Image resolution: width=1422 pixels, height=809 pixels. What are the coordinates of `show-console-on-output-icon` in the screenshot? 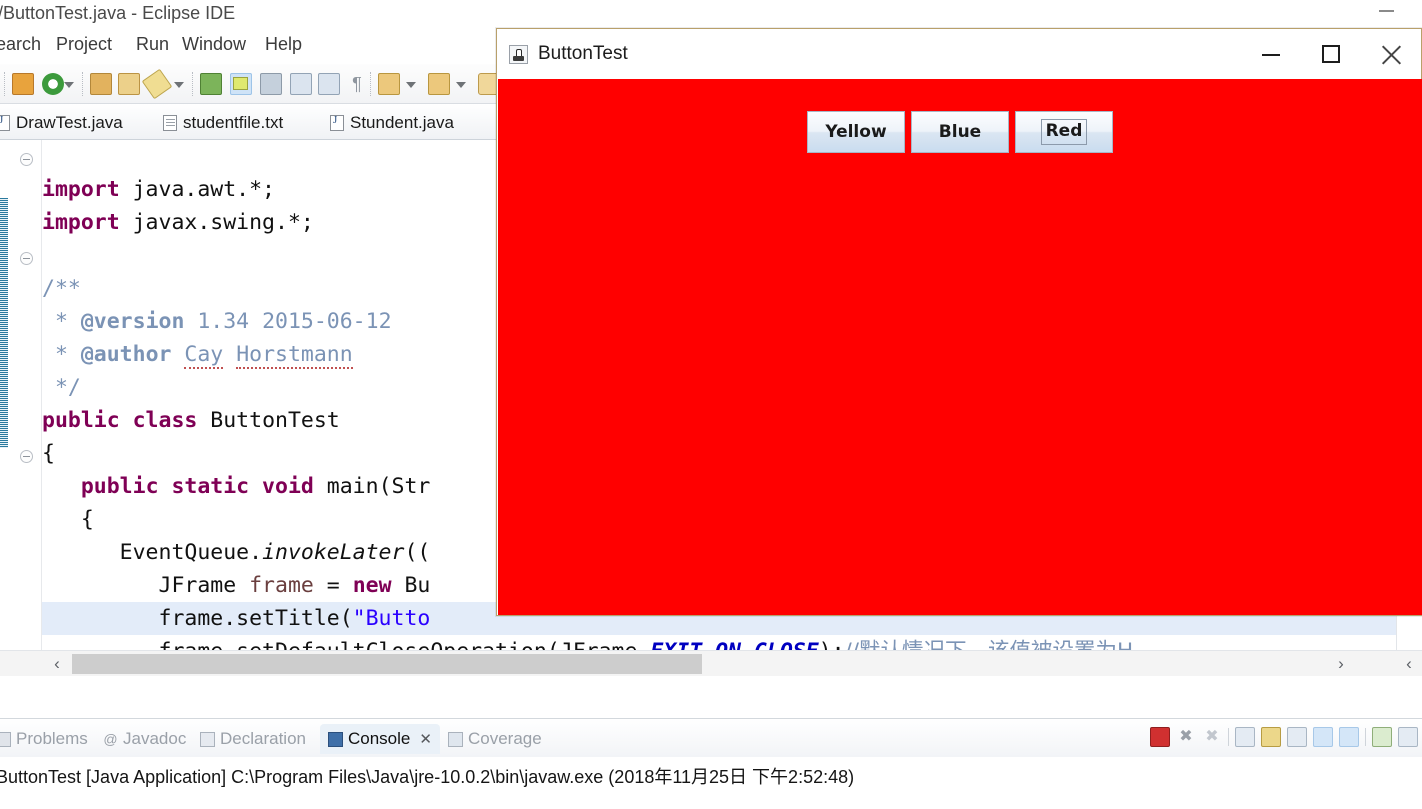 It's located at (1323, 737).